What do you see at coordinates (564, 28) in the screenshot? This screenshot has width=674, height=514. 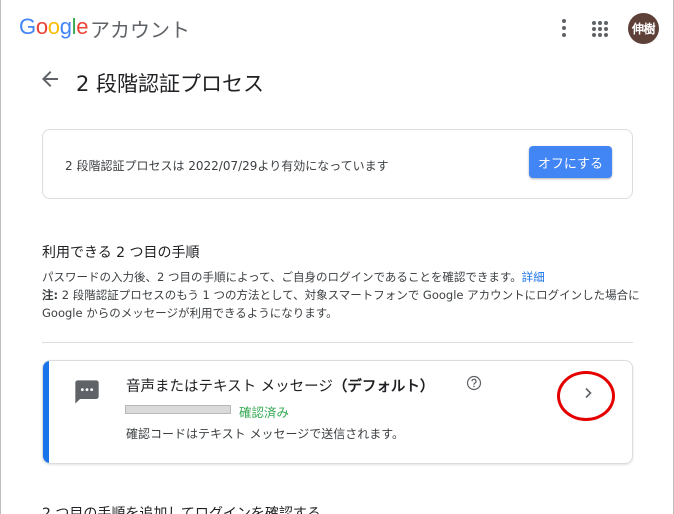 I see `more-options-icon` at bounding box center [564, 28].